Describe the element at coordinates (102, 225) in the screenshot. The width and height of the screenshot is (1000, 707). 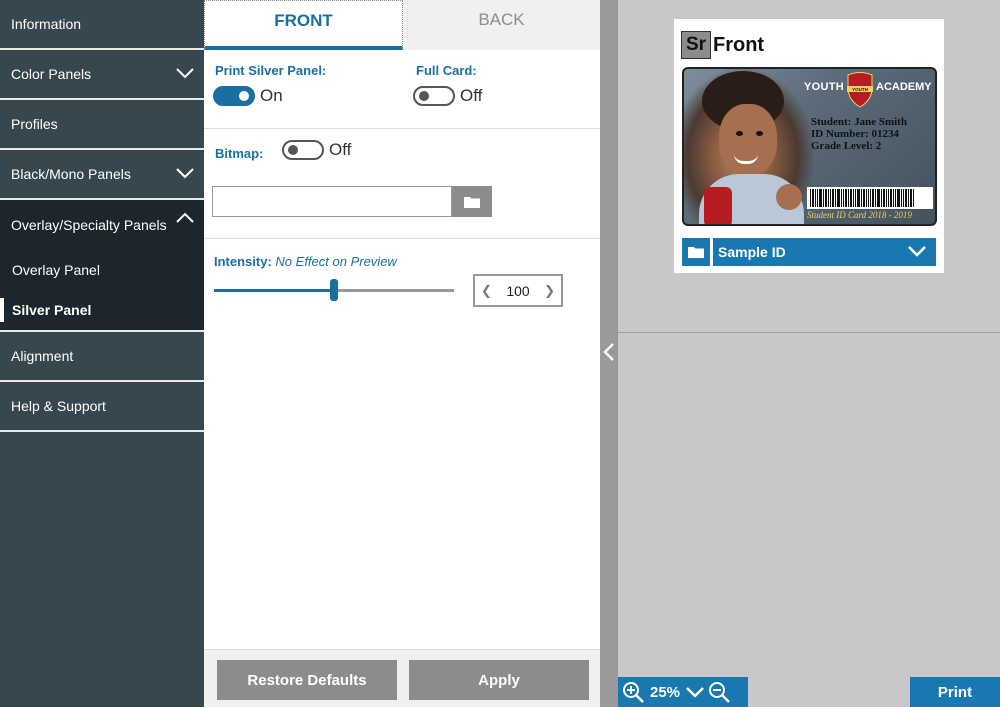
I see `nav-overlay-specialty-panels: Overlay/Specialty Panels` at that location.